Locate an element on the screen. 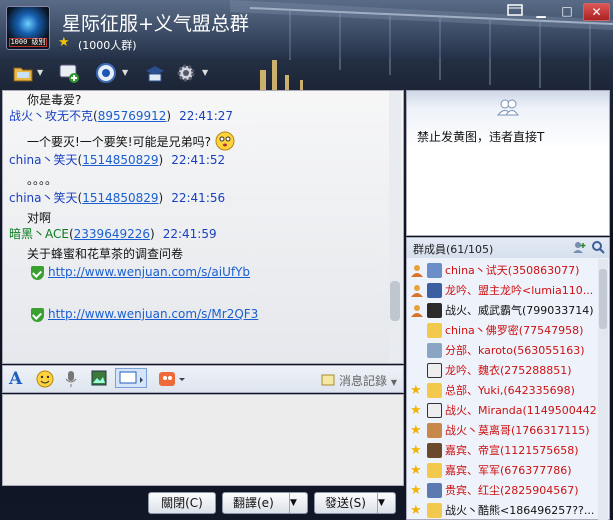 The width and height of the screenshot is (613, 520). image-icon is located at coordinates (99, 379).